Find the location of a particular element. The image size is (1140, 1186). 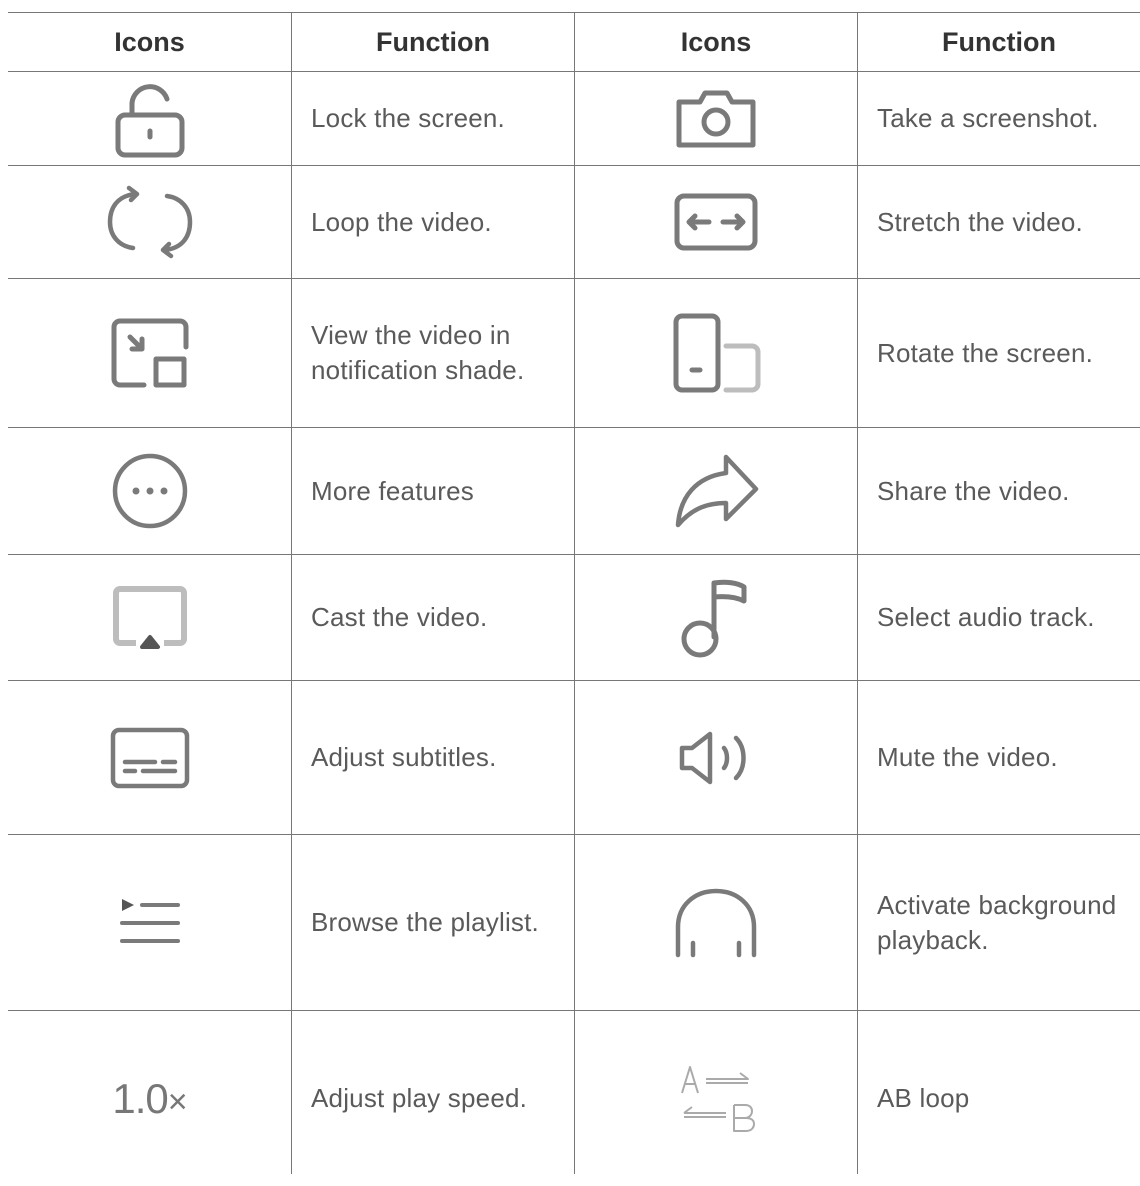

function-text: Lock the screen. is located at coordinates (408, 118).